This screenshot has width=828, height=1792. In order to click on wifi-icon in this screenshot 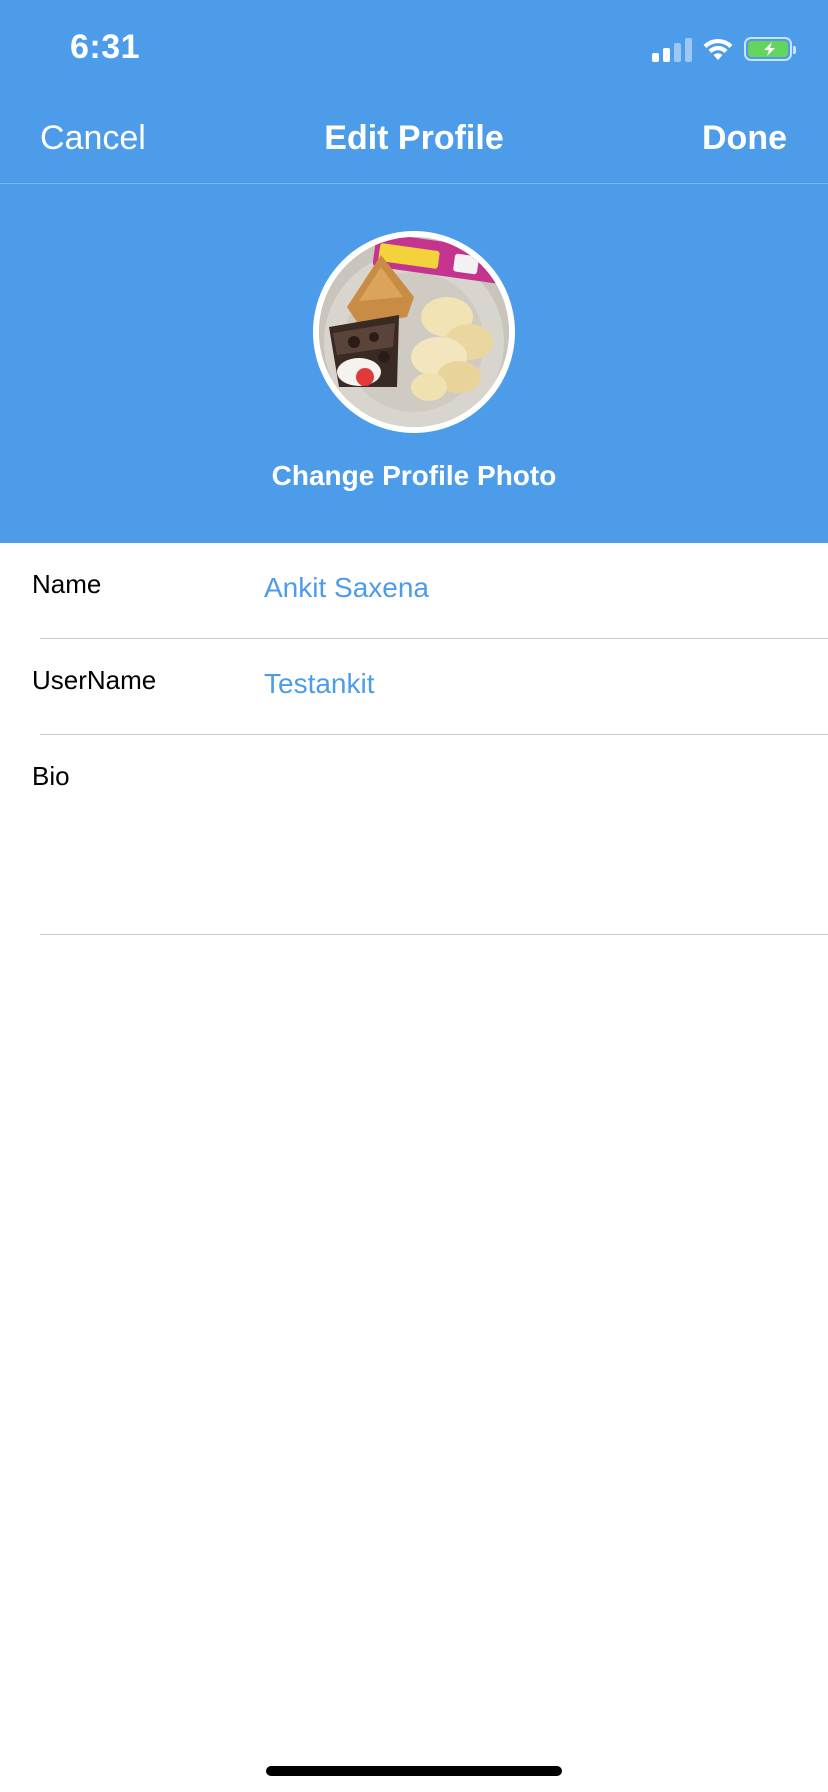, I will do `click(718, 49)`.